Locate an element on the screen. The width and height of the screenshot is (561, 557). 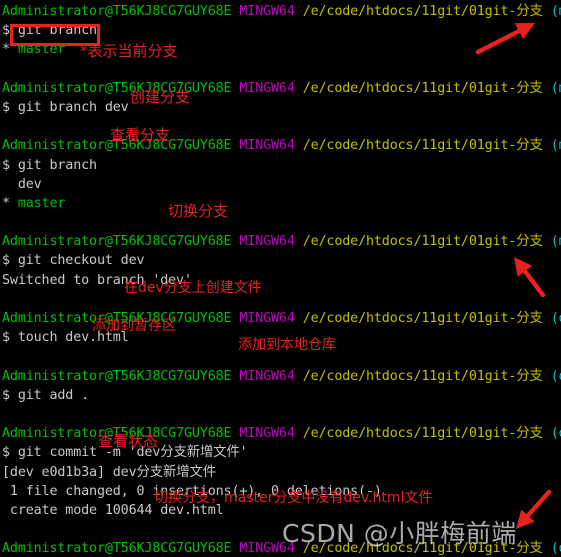
note-view-status: 查看状态 is located at coordinates (128, 441).